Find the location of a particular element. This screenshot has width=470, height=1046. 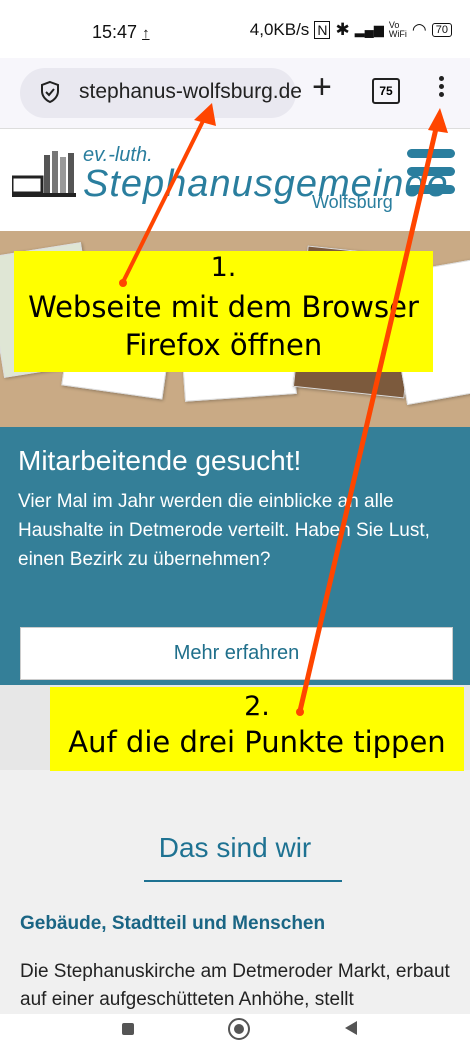

menu-button is located at coordinates (441, 90).